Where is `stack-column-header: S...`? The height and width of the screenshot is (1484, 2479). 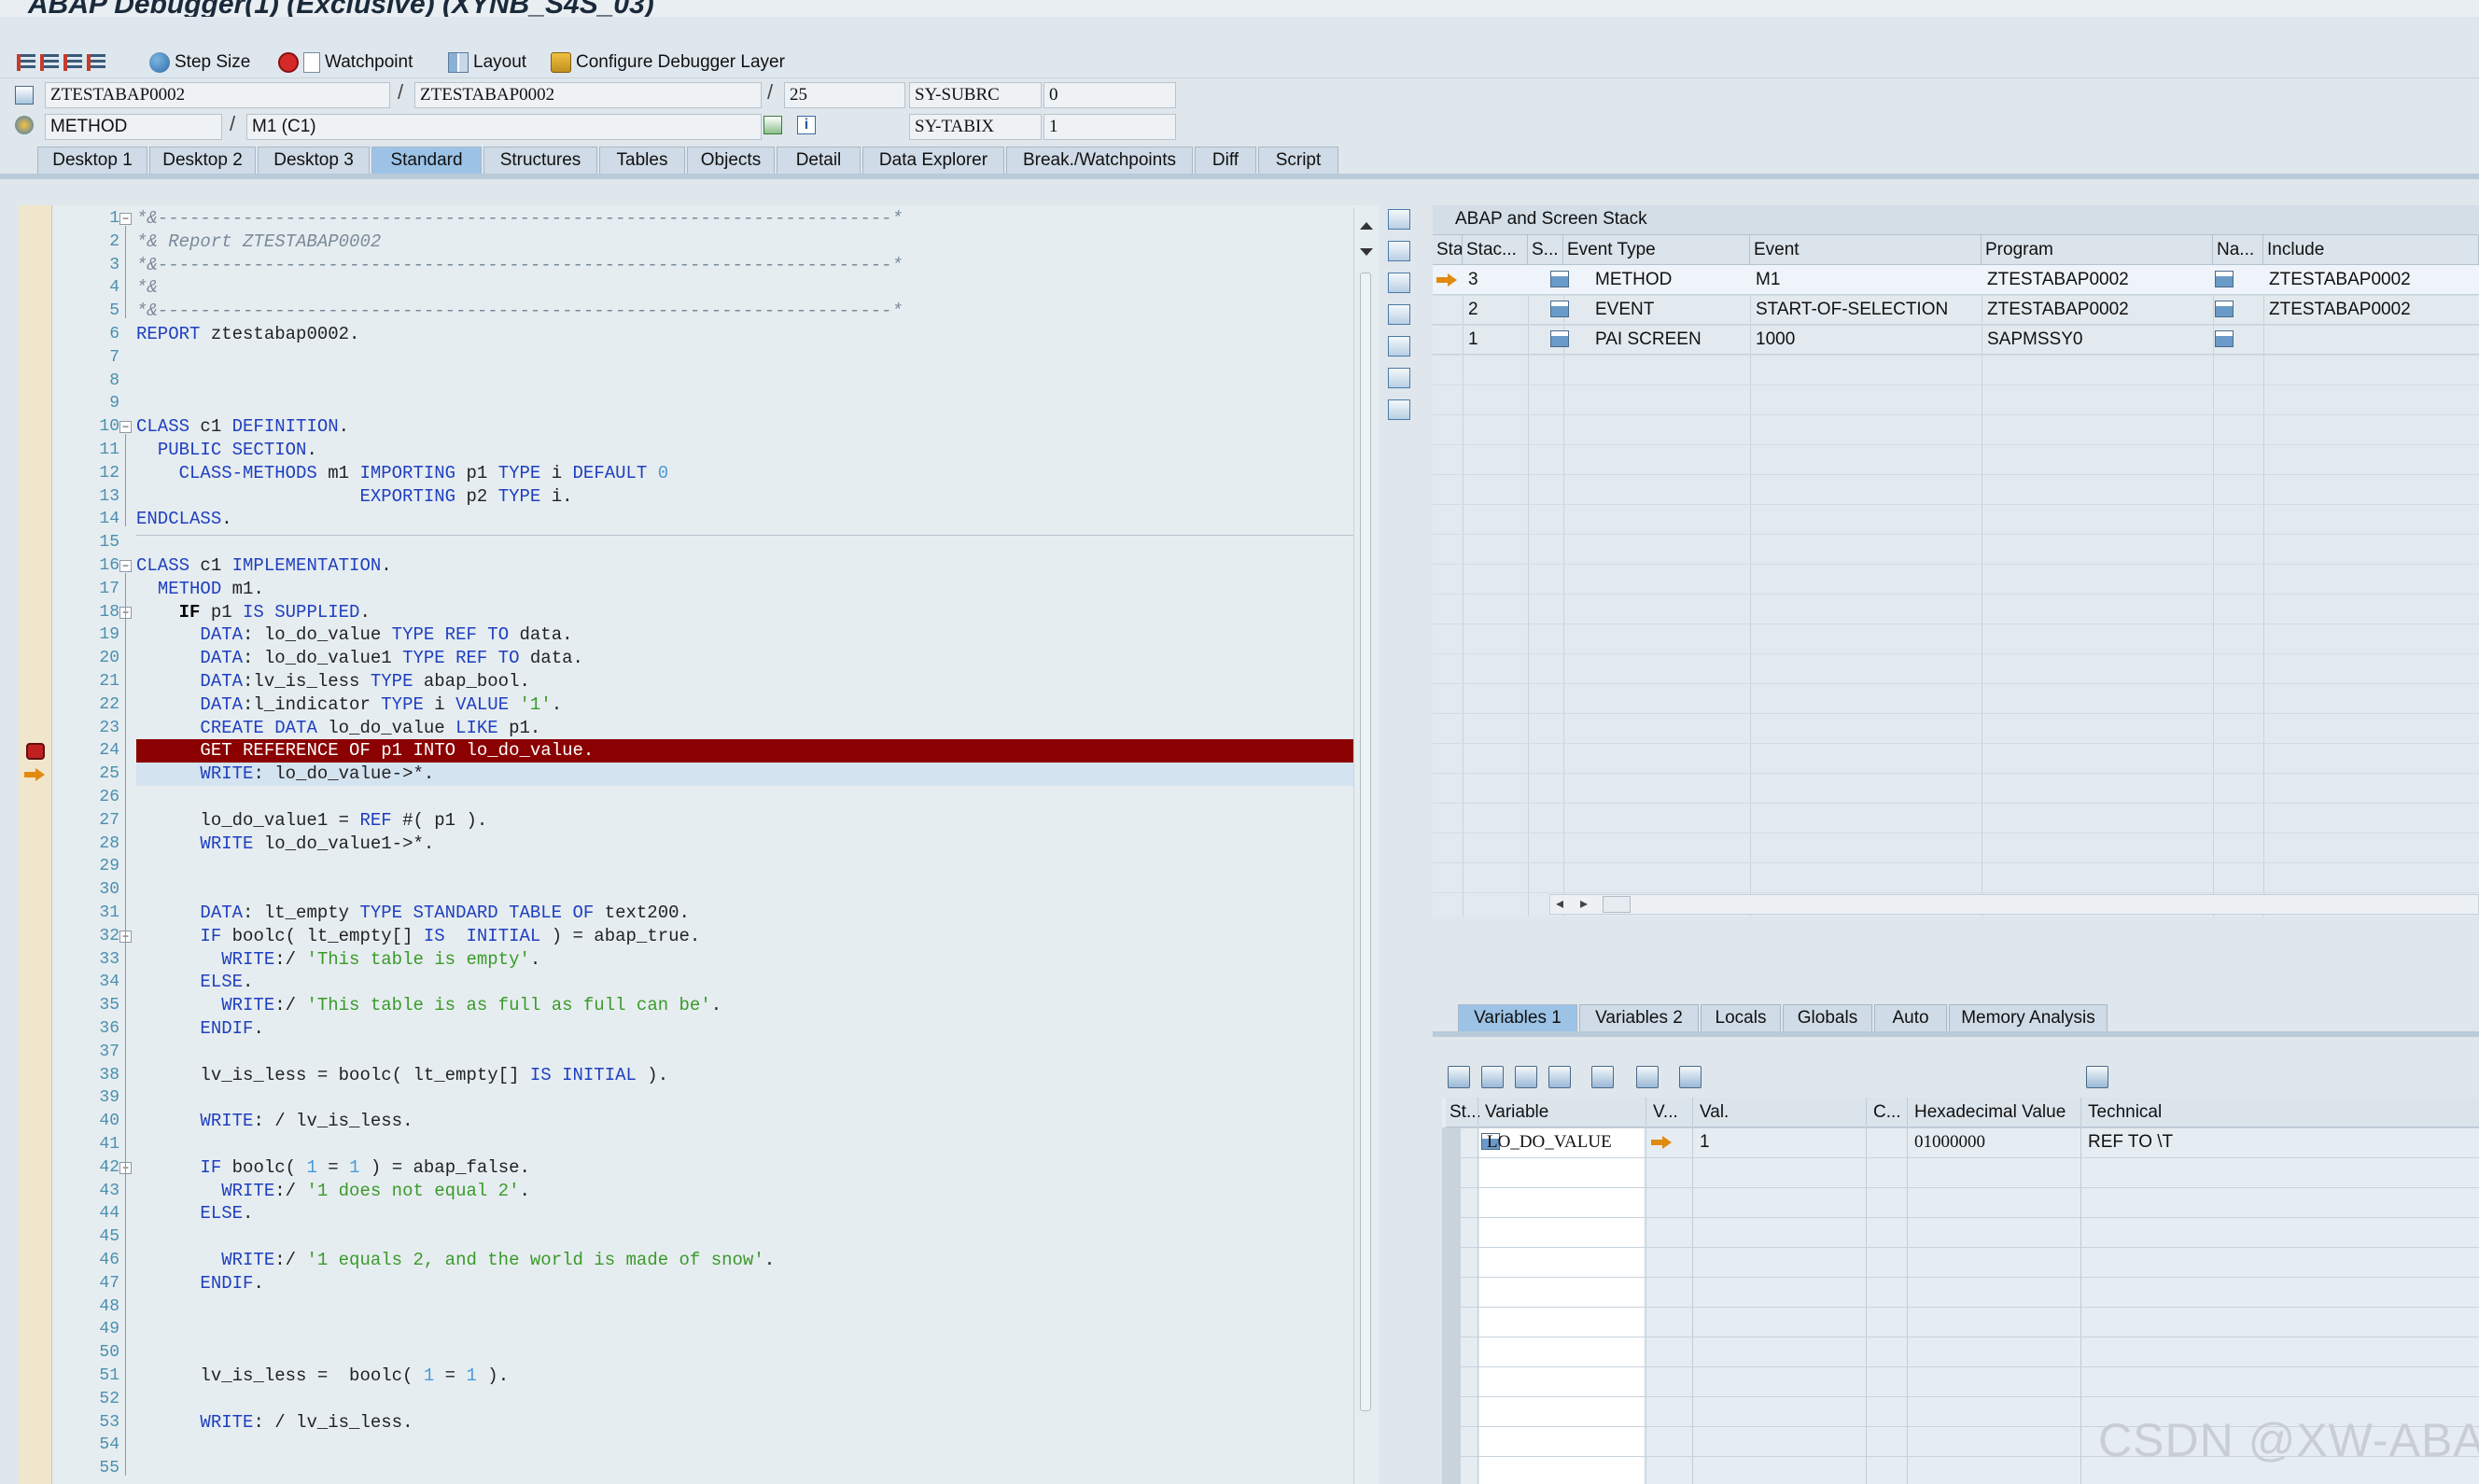 stack-column-header: S... is located at coordinates (1545, 250).